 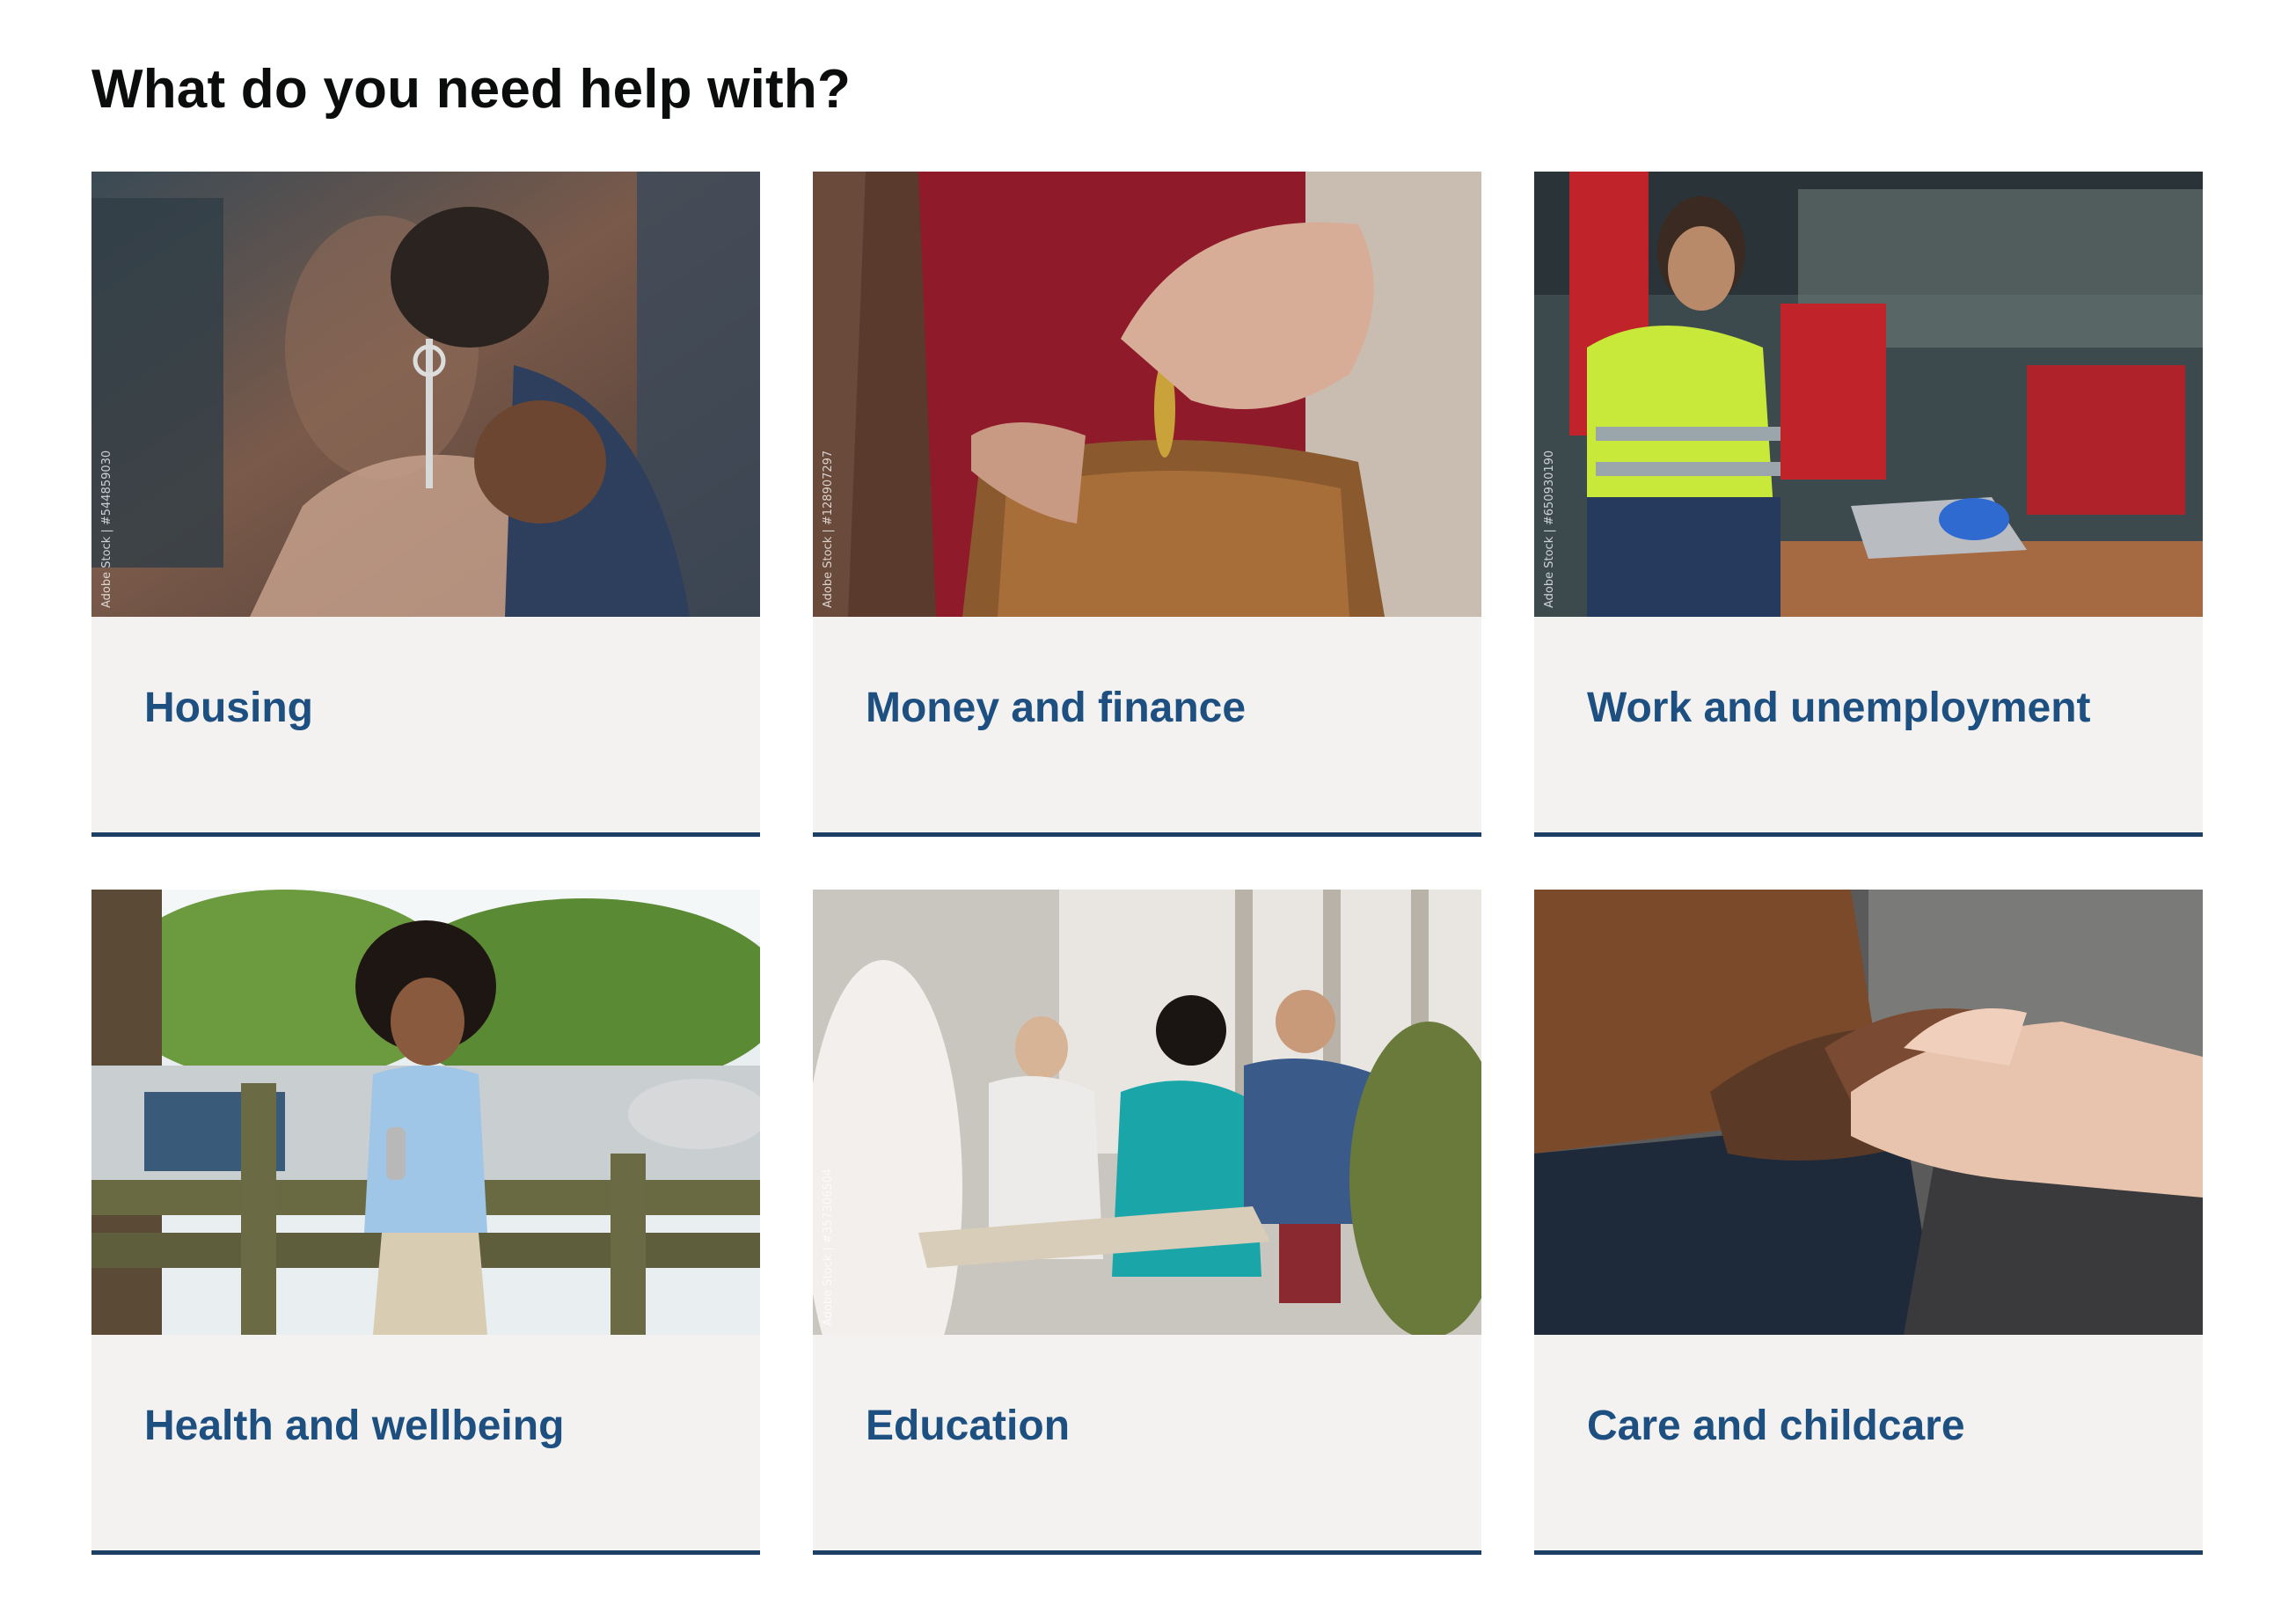 I want to click on work-and-unemployment-photo: Adobe Stock | #650930190, so click(x=1868, y=394).